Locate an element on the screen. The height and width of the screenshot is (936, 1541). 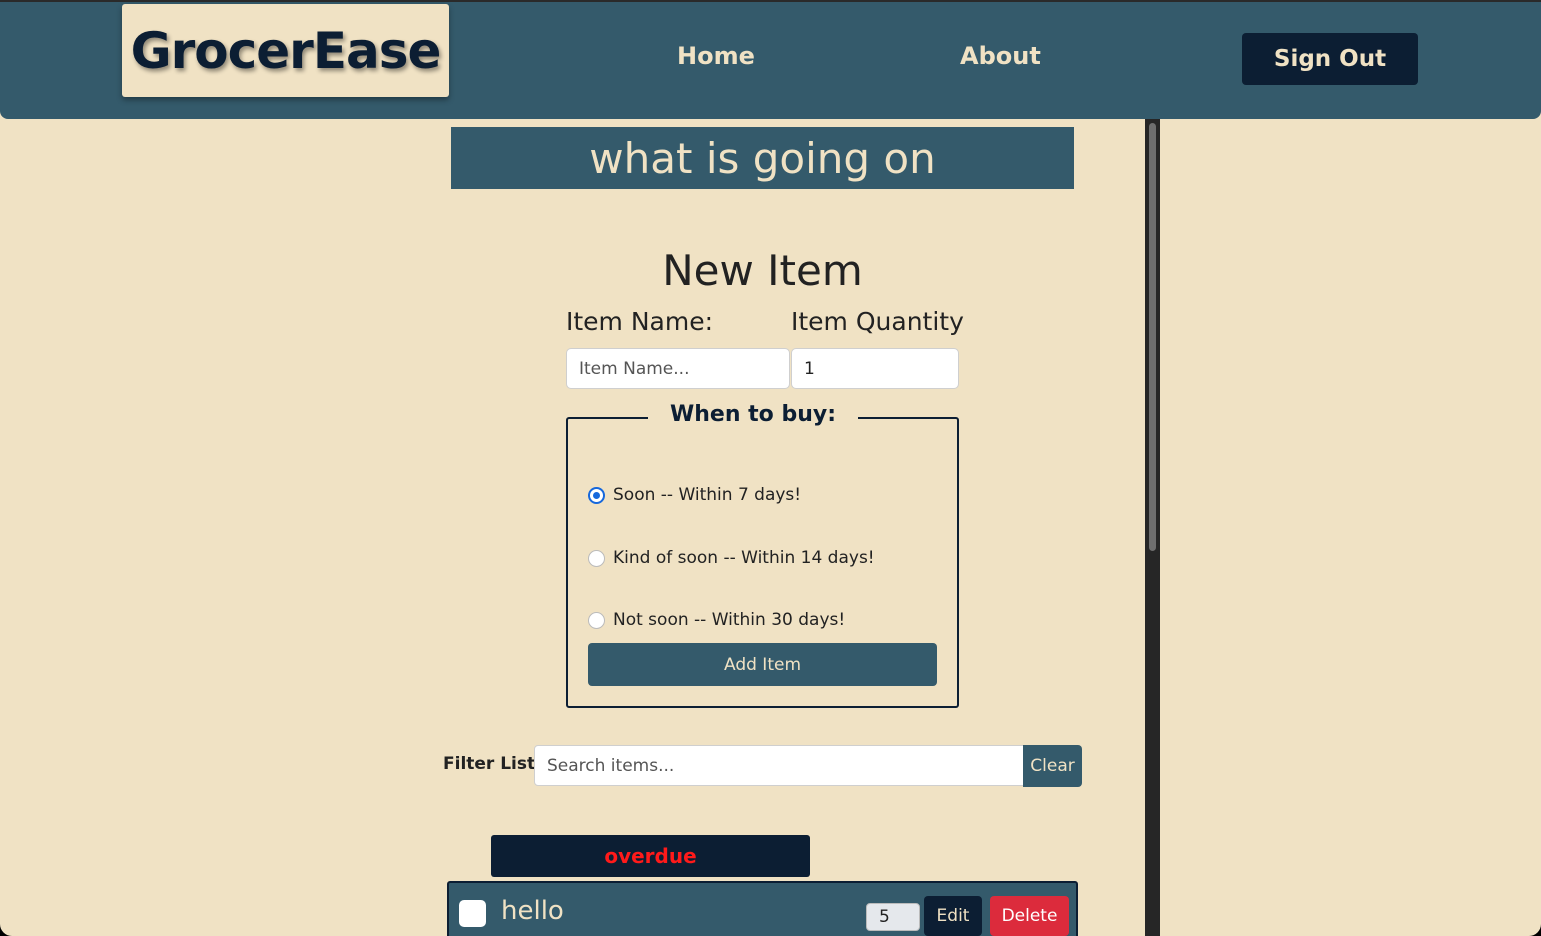
logo-text: GrocerEase is located at coordinates (286, 50).